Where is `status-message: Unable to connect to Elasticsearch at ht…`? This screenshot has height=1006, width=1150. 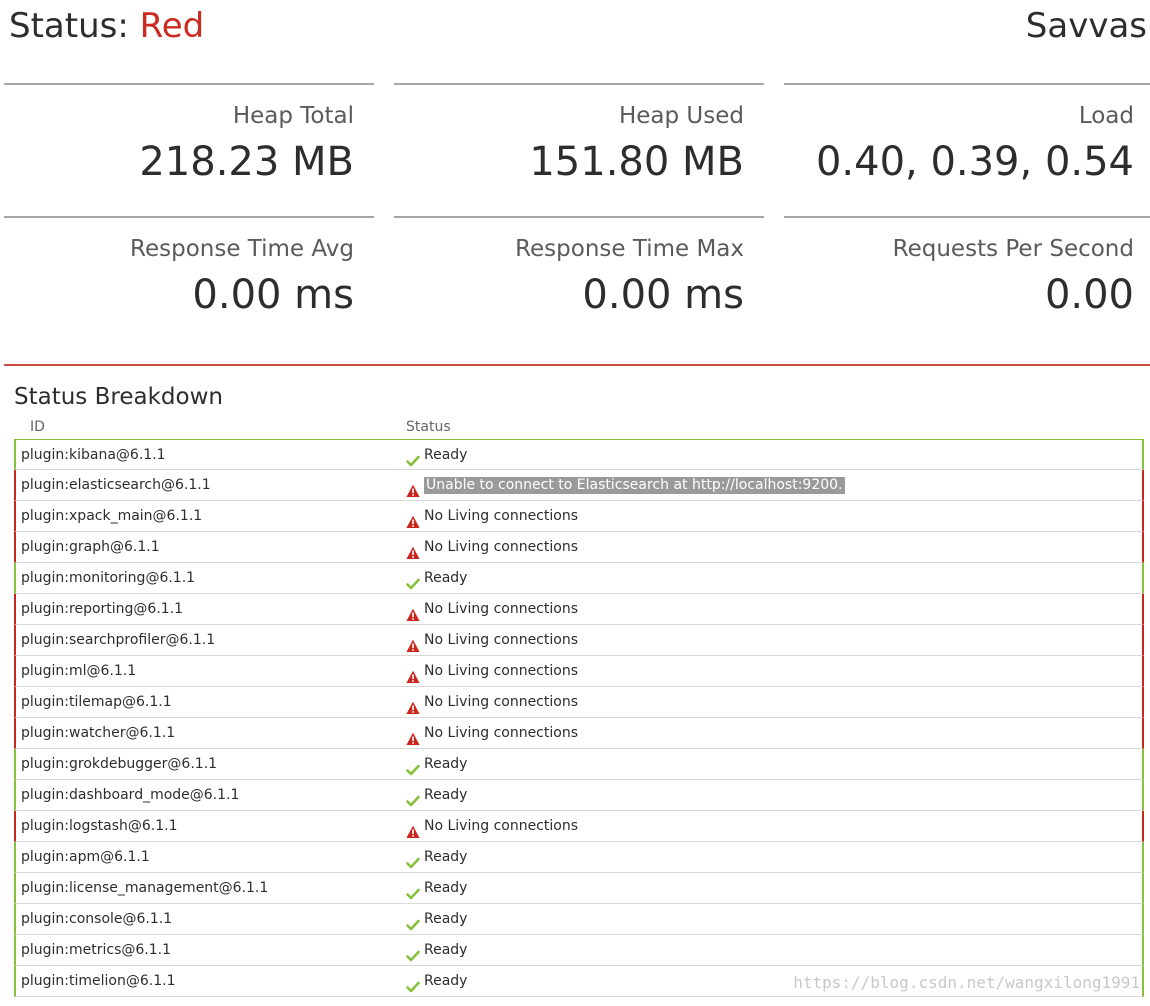
status-message: Unable to connect to Elasticsearch at ht… is located at coordinates (634, 485).